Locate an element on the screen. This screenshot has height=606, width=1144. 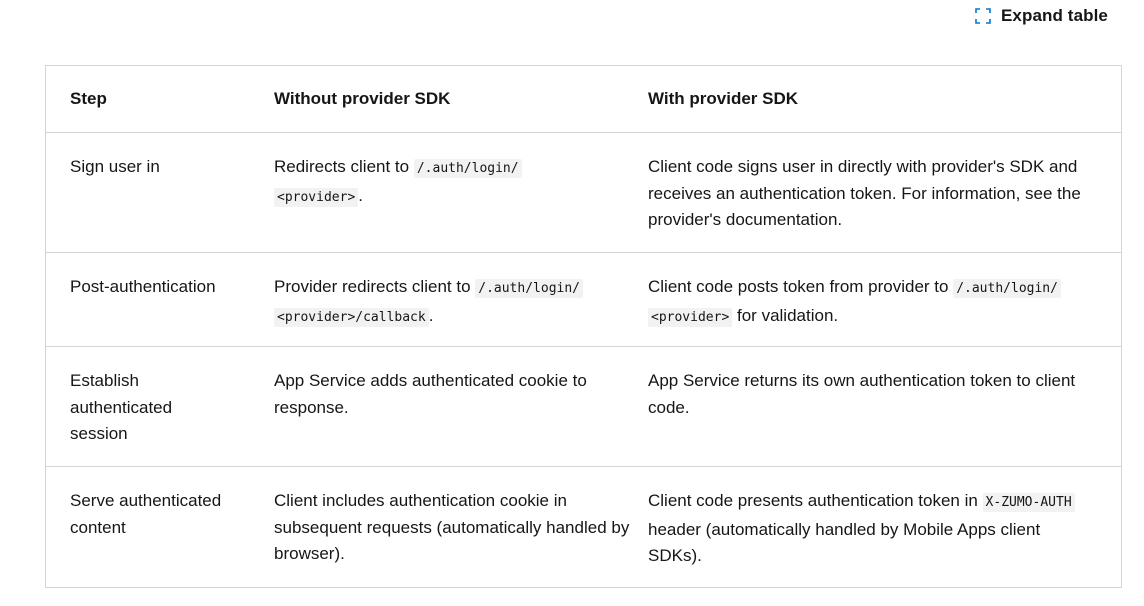
cell-text: Redirects client to is located at coordinates (344, 166).